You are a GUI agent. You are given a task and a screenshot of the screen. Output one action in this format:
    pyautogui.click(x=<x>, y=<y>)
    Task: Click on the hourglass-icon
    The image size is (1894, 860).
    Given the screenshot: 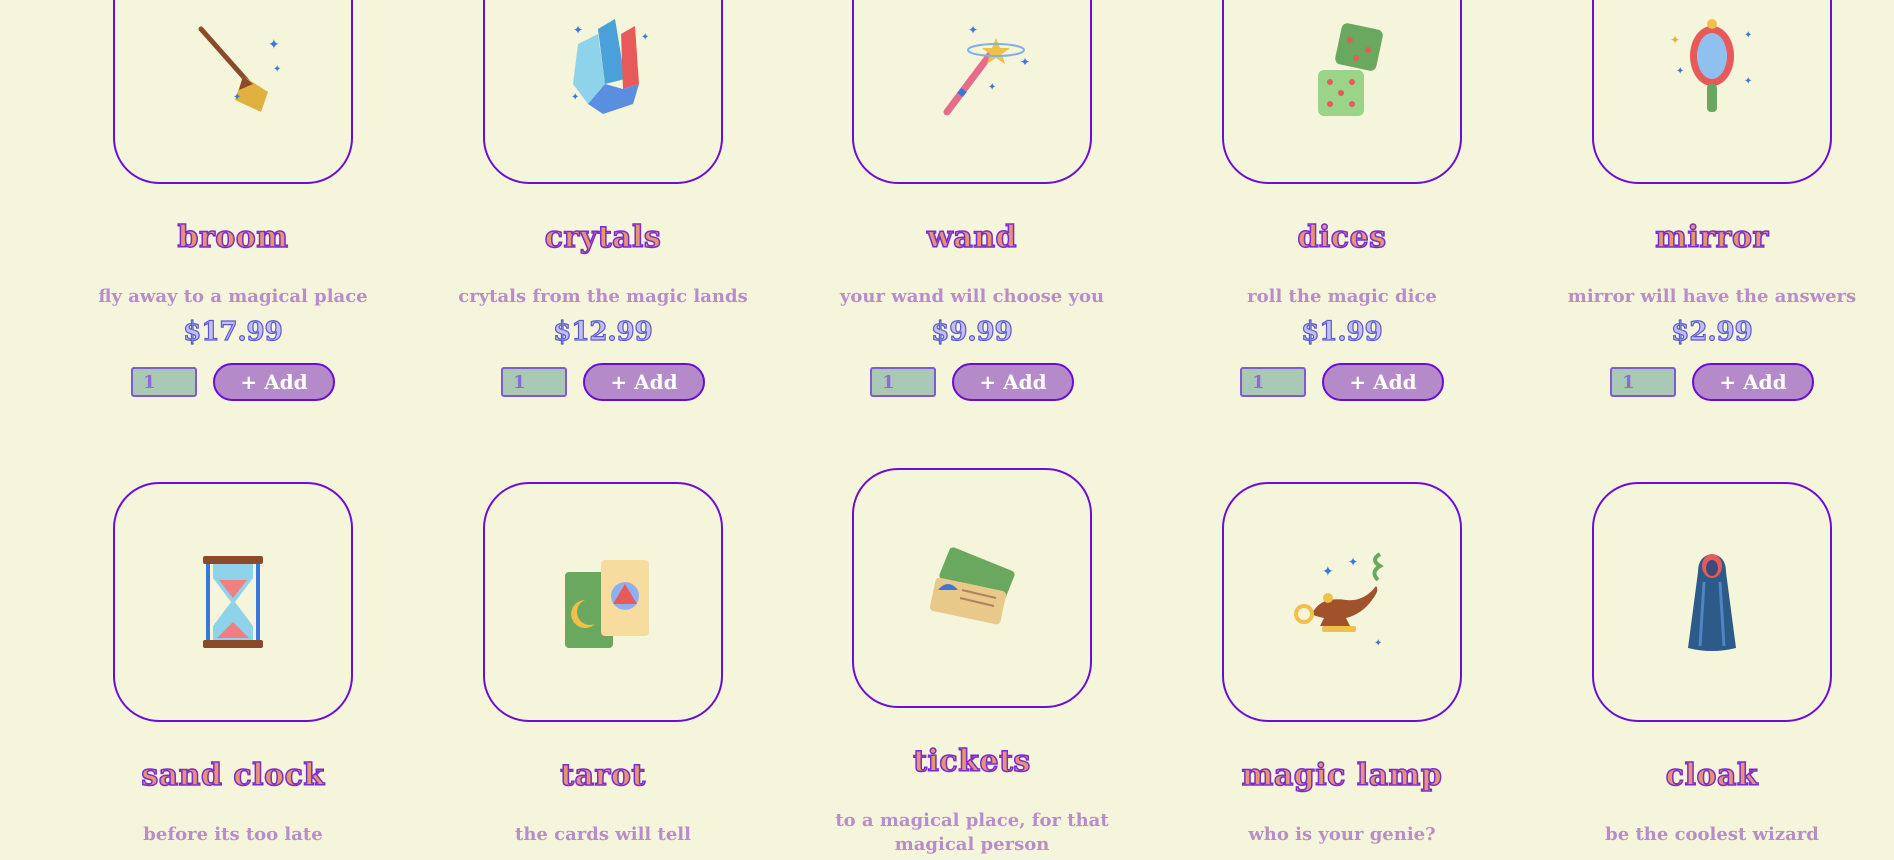 What is the action you would take?
    pyautogui.click(x=233, y=602)
    